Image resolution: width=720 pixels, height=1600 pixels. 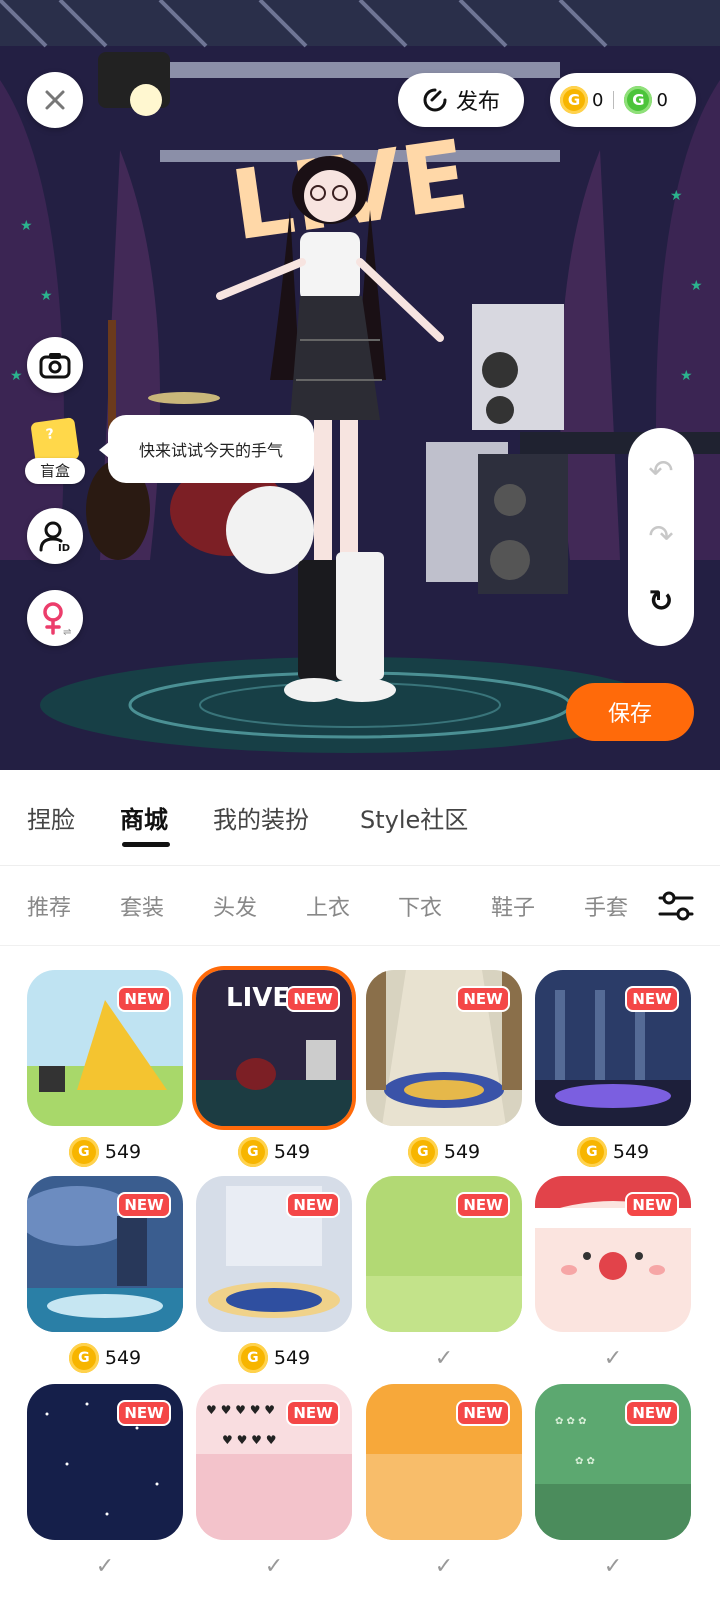 I want to click on item-card: LIVE NEW G 549, so click(x=274, y=1056).